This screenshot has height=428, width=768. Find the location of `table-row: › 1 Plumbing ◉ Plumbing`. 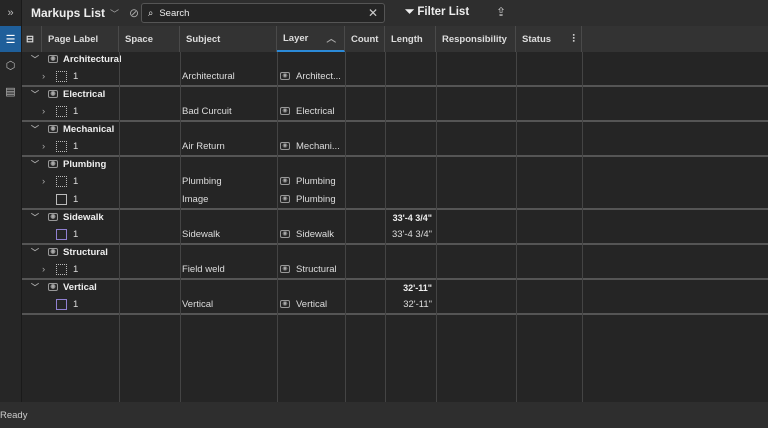

table-row: › 1 Plumbing ◉ Plumbing is located at coordinates (395, 181).